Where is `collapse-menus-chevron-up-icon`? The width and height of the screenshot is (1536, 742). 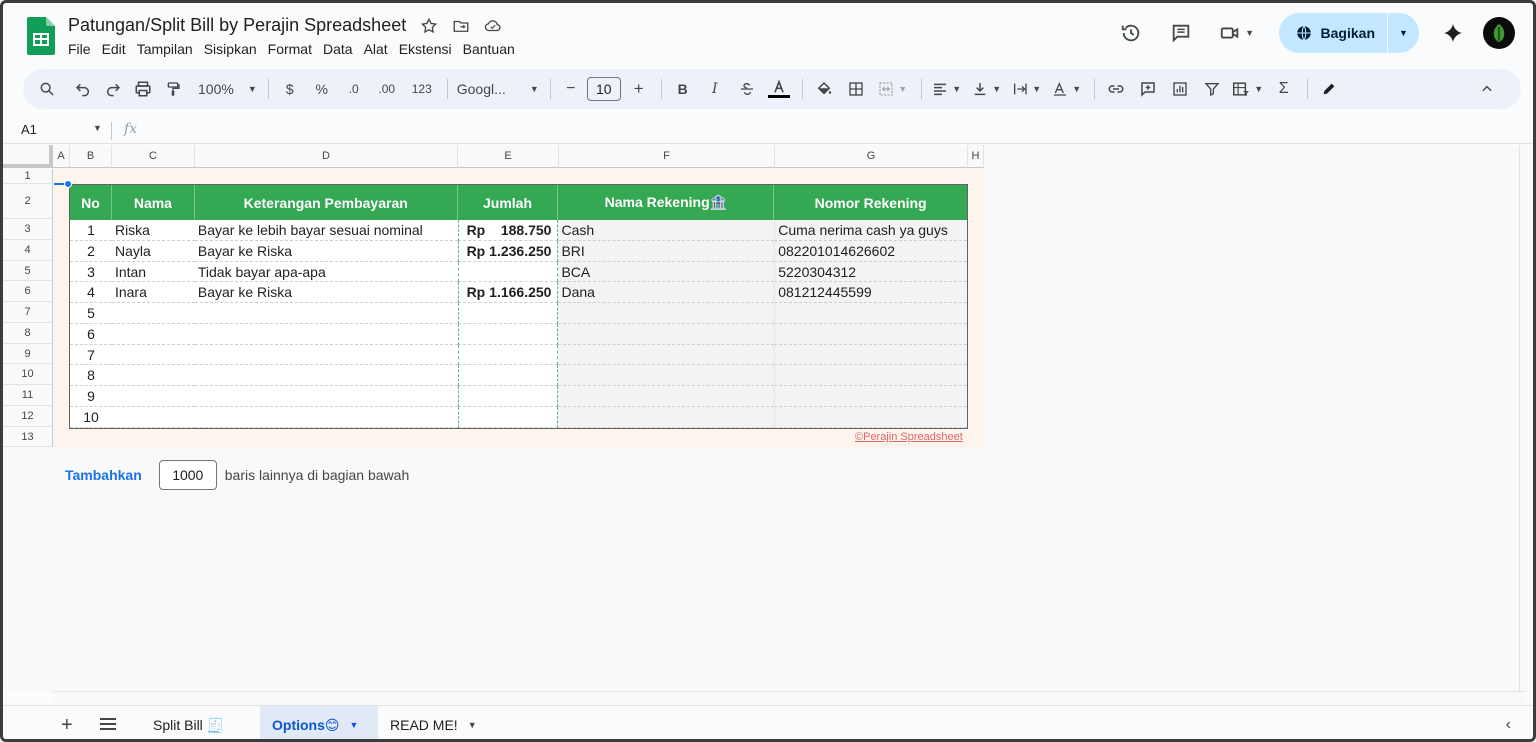 collapse-menus-chevron-up-icon is located at coordinates (1487, 89).